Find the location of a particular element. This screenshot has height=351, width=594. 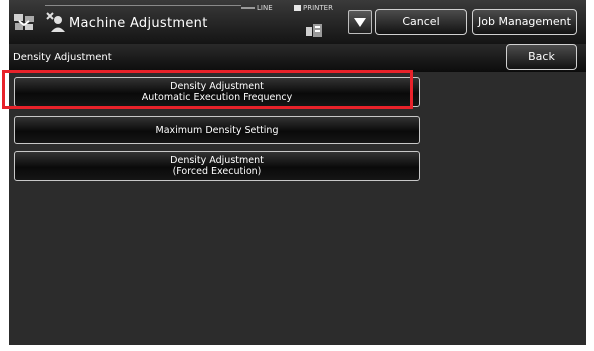

line-status-swatch is located at coordinates (248, 8).